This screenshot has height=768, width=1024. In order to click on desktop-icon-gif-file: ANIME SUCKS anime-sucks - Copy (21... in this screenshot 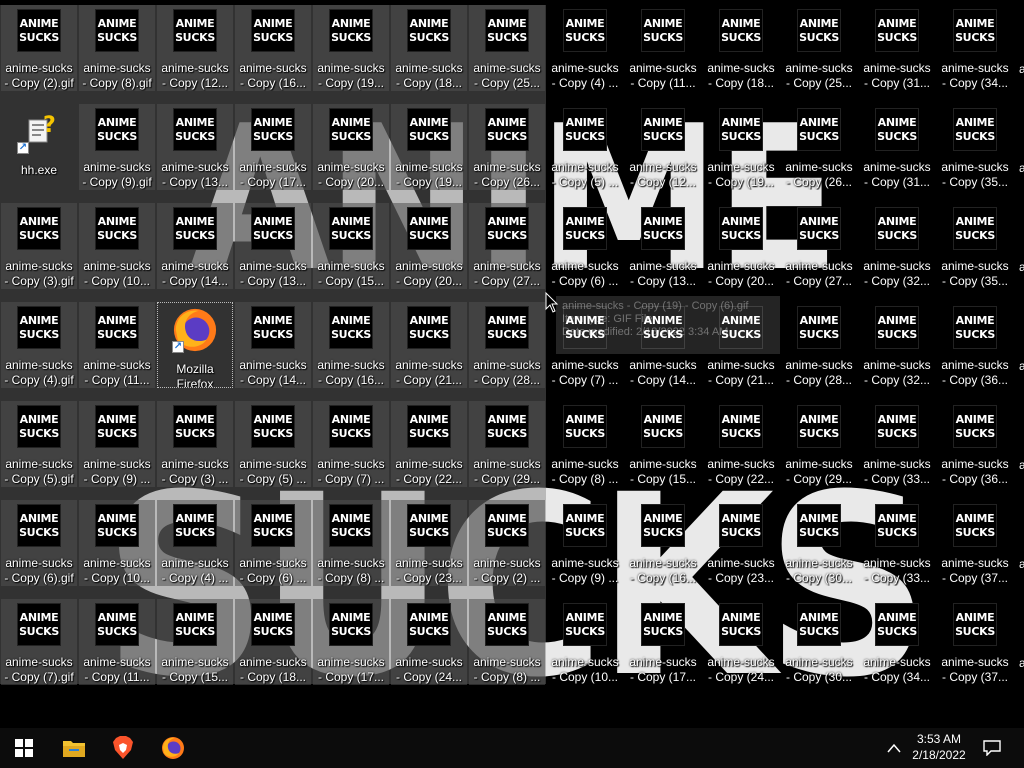, I will do `click(429, 345)`.